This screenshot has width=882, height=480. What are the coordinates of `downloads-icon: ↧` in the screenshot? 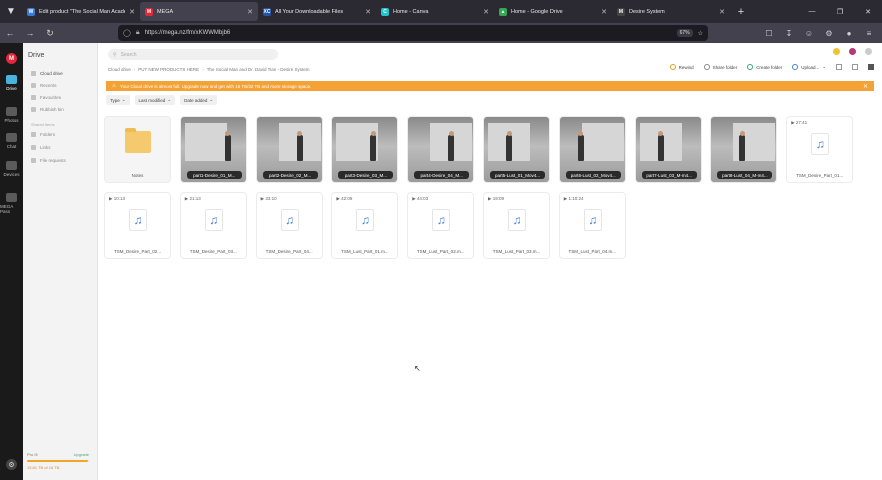 It's located at (789, 33).